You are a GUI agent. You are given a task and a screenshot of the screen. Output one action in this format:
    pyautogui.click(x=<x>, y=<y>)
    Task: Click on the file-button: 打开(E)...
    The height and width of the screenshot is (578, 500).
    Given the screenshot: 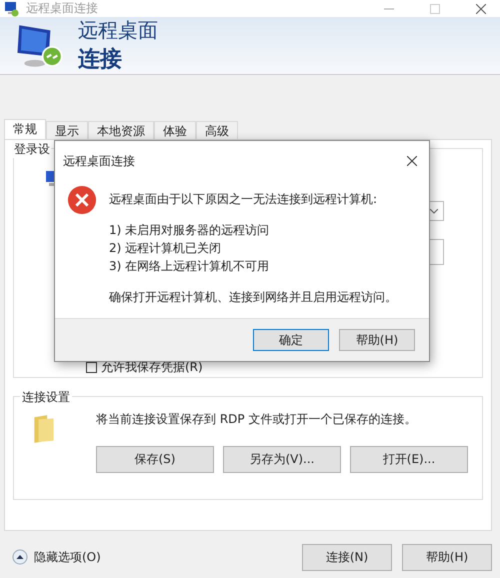 What is the action you would take?
    pyautogui.click(x=409, y=459)
    